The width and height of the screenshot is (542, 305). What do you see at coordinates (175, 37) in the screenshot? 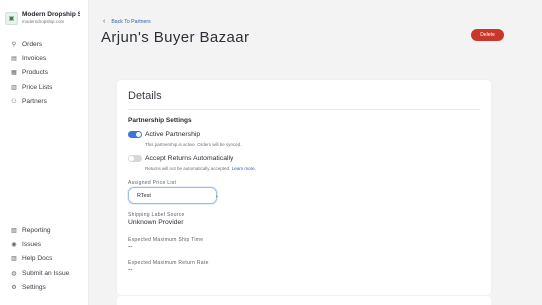
I see `page-title: Arjun's Buyer Bazaar` at bounding box center [175, 37].